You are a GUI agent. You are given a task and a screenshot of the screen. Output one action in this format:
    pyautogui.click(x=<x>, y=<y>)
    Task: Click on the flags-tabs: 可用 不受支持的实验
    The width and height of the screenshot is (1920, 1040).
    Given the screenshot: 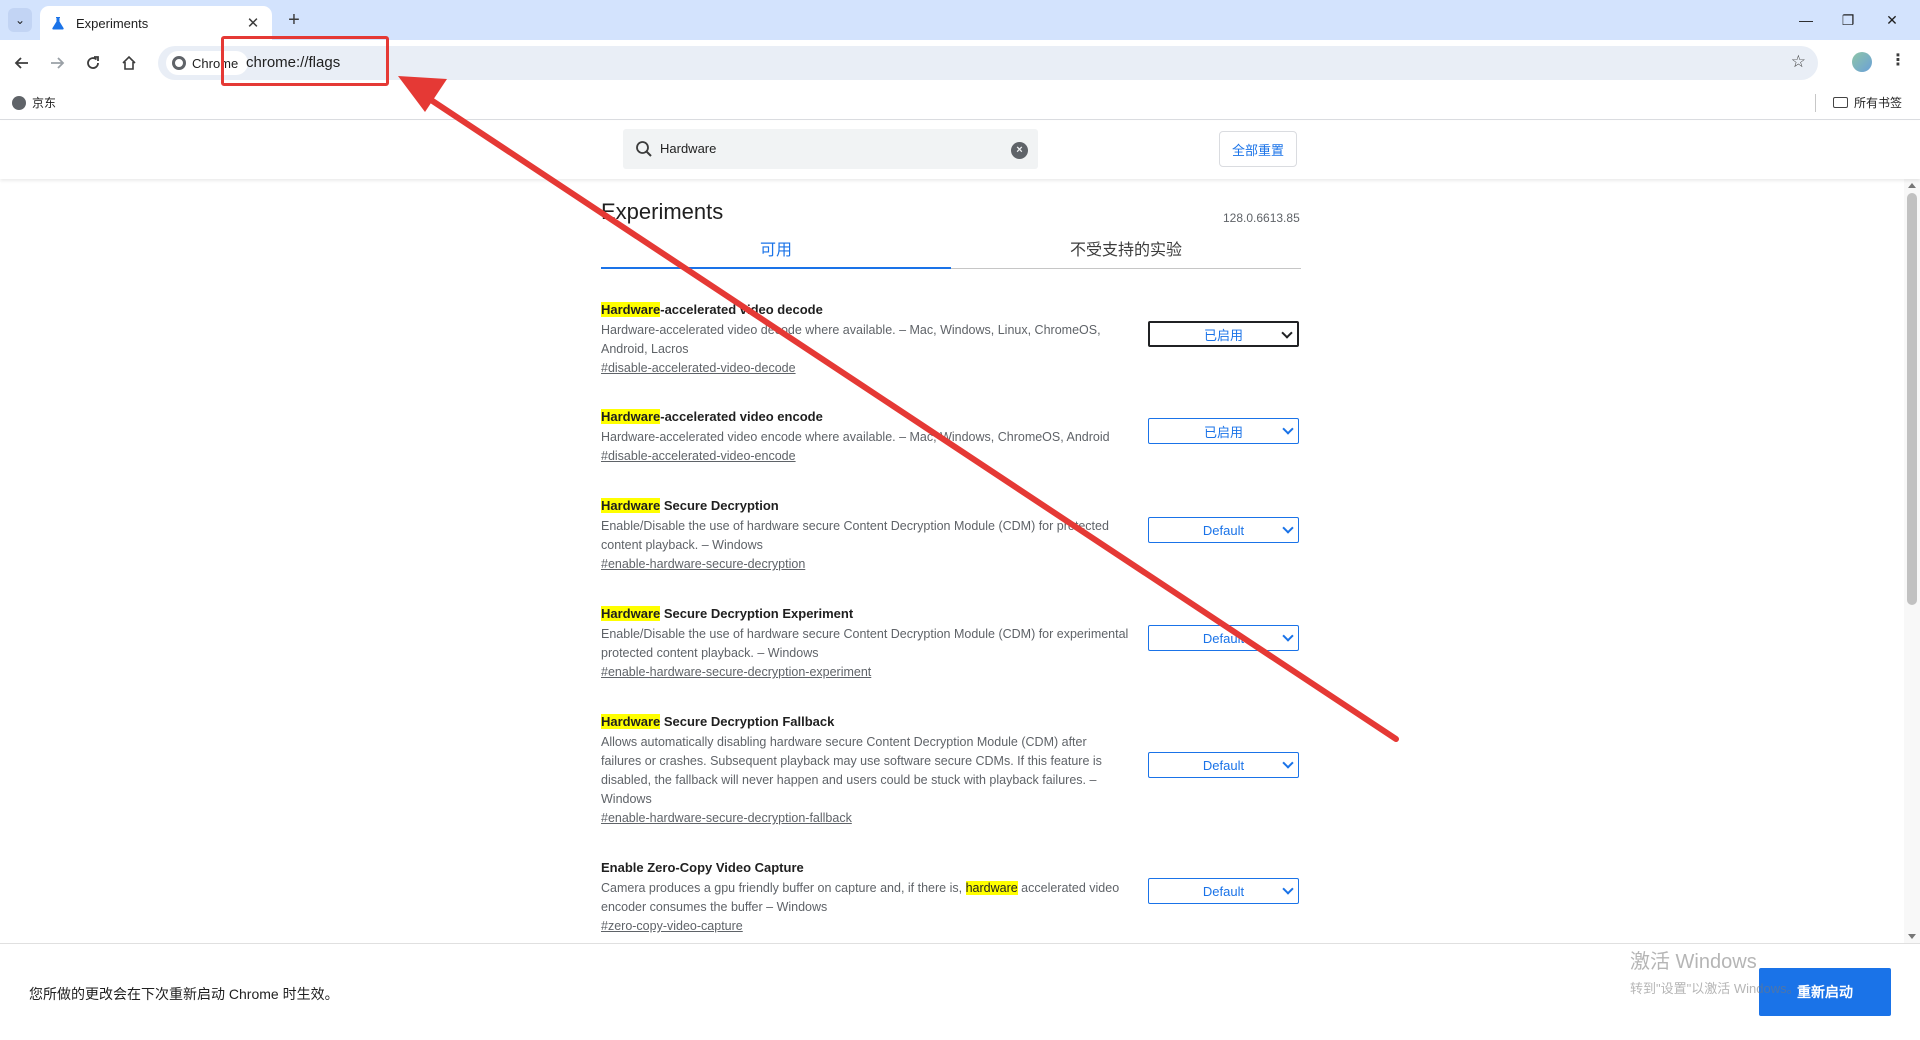 What is the action you would take?
    pyautogui.click(x=951, y=252)
    